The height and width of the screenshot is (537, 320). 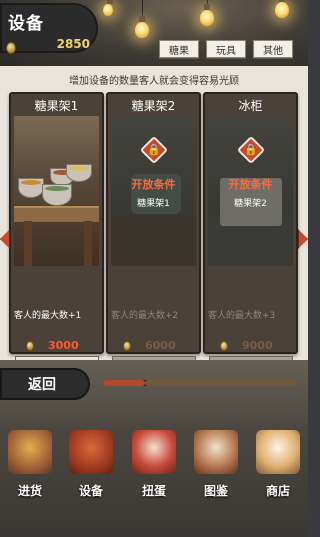 I want to click on book-icon, so click(x=216, y=452).